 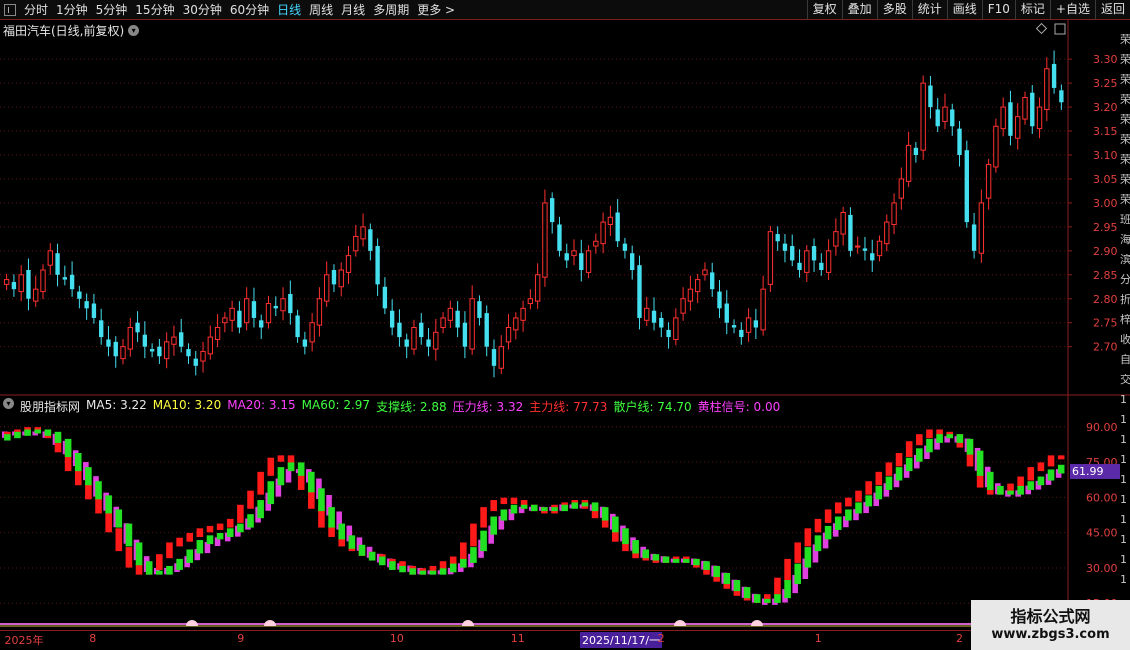 What do you see at coordinates (1041, 28) in the screenshot?
I see `diamond-icon` at bounding box center [1041, 28].